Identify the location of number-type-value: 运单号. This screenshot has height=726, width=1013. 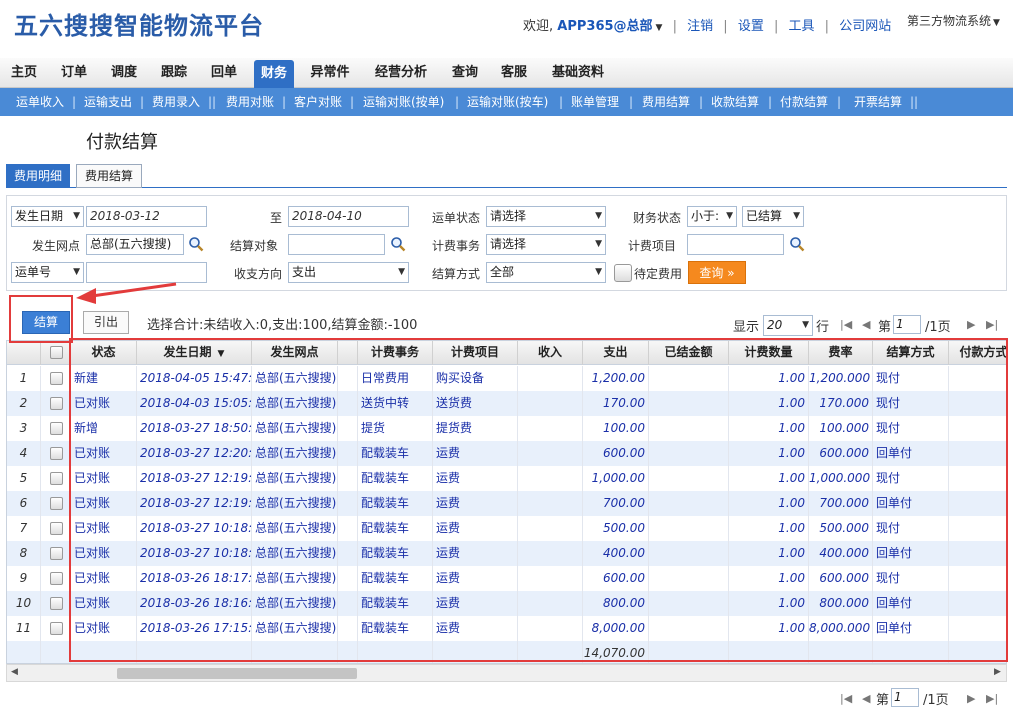
(33, 272).